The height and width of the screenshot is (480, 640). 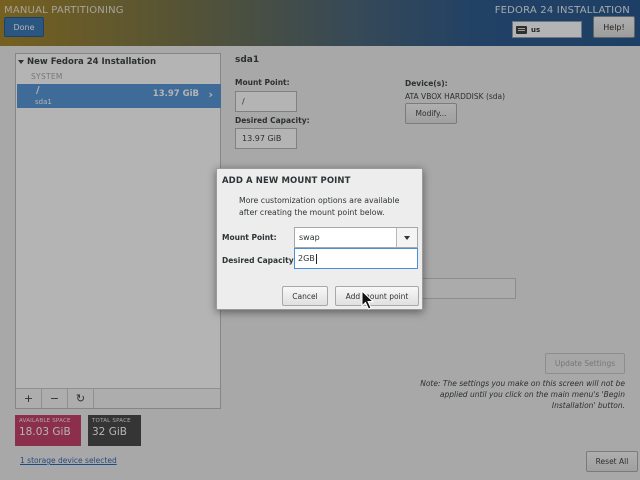 What do you see at coordinates (316, 258) in the screenshot?
I see `text-caret` at bounding box center [316, 258].